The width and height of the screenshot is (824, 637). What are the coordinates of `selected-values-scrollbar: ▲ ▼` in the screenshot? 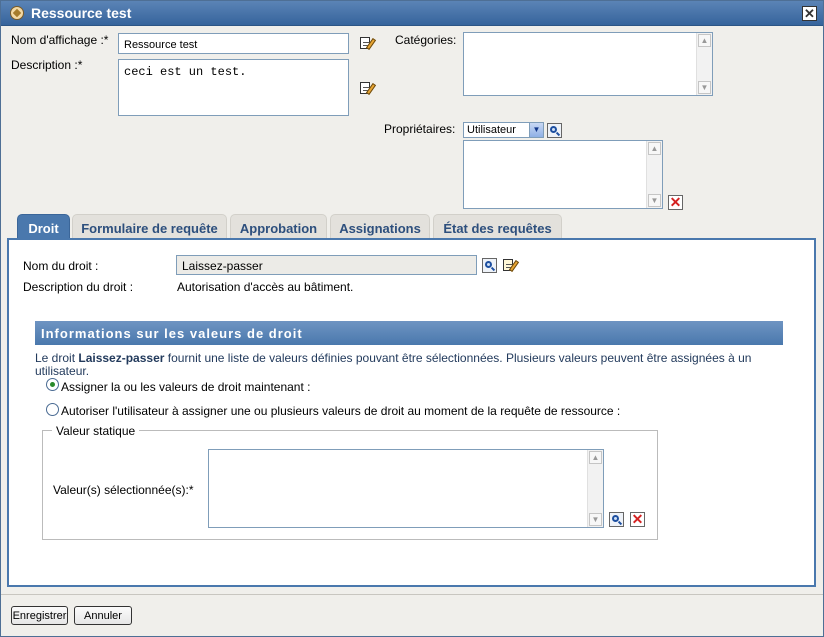 It's located at (595, 488).